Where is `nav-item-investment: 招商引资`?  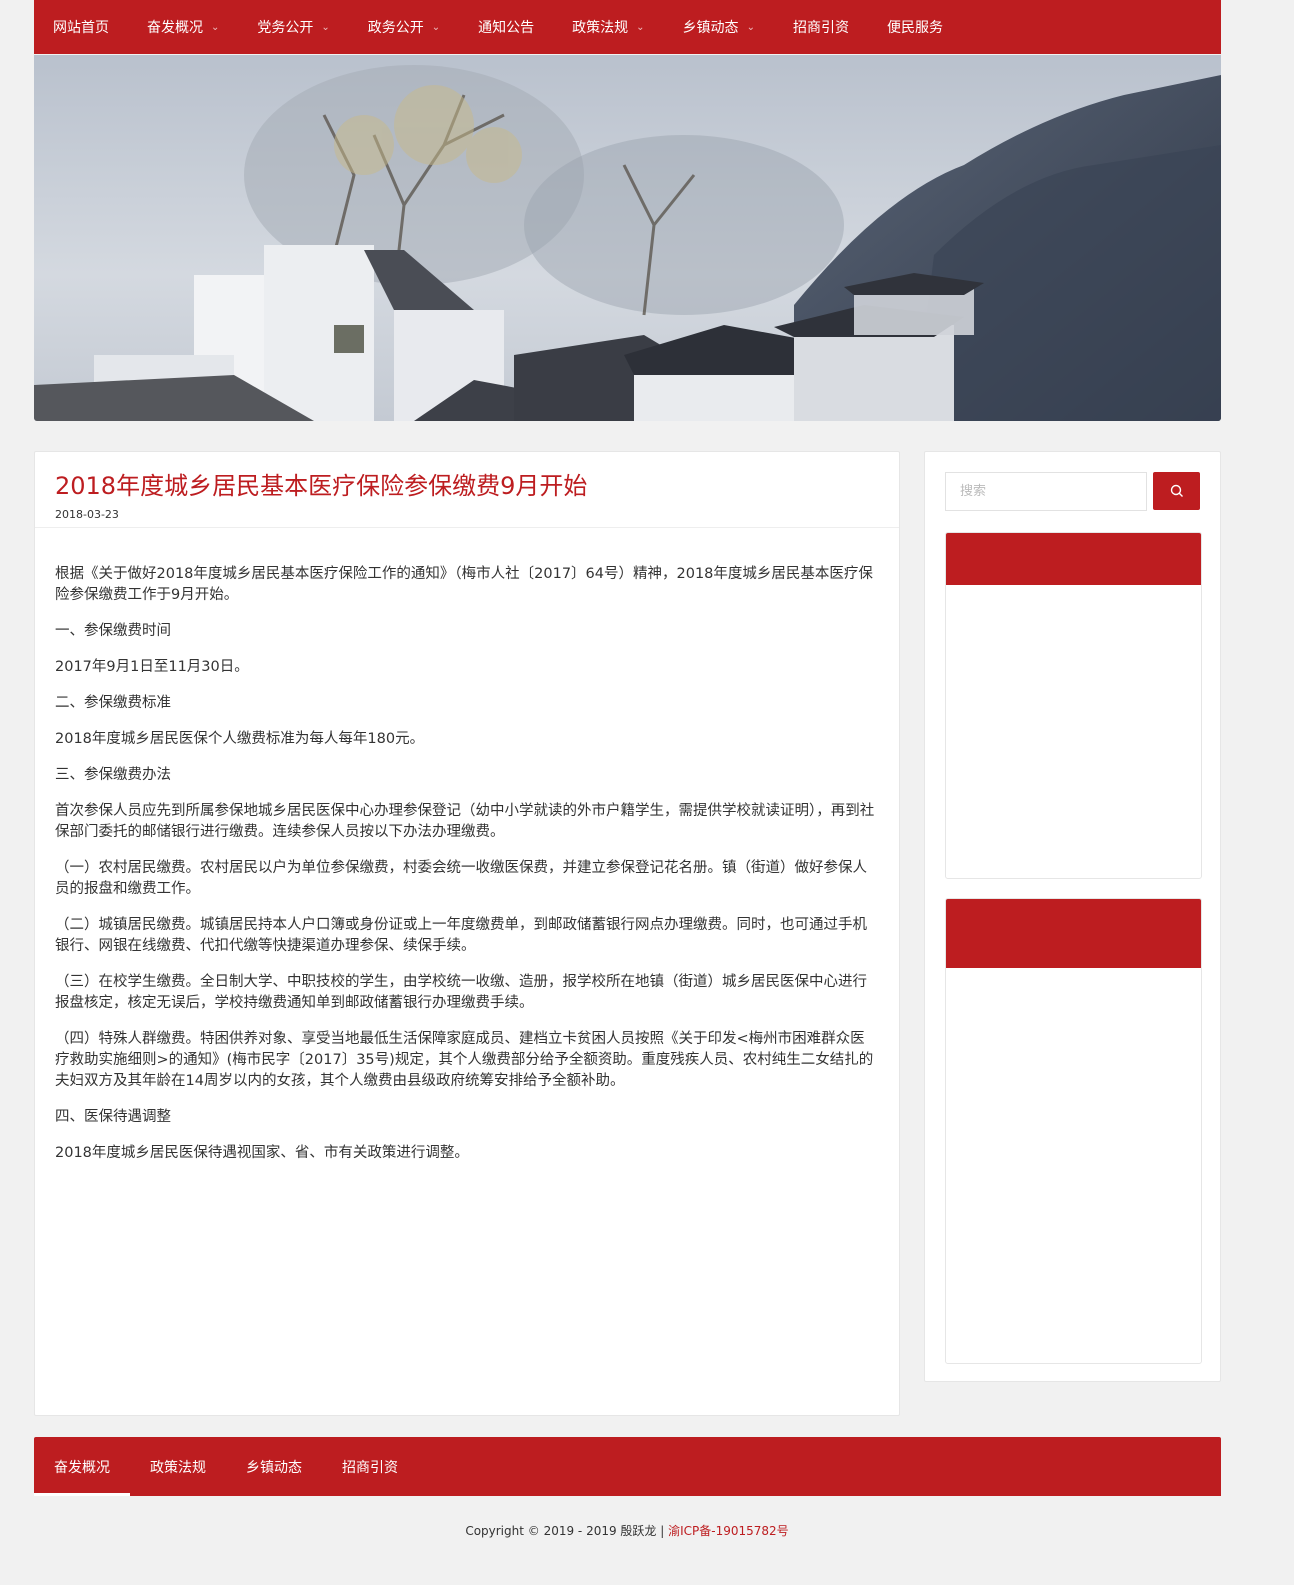 nav-item-investment: 招商引资 is located at coordinates (821, 27).